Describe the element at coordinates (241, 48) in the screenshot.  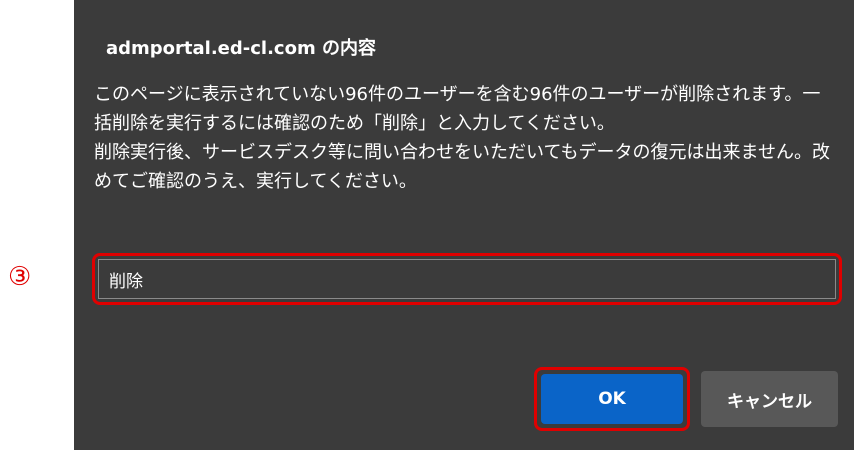
I see `dialog-title: admportal.ed-cl.com の内容` at that location.